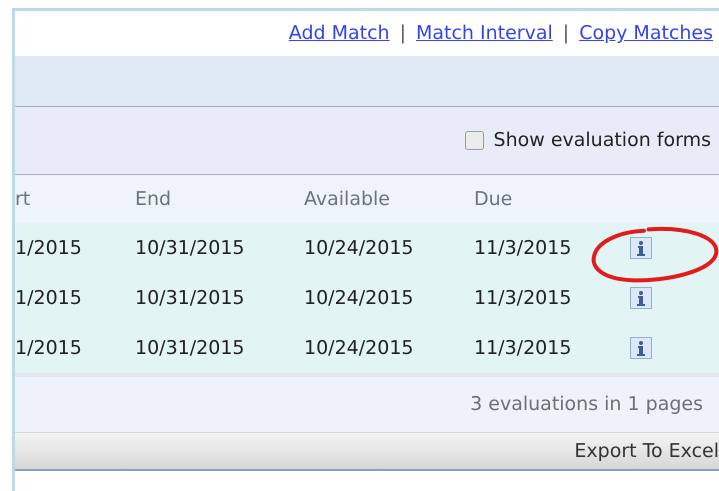 Image resolution: width=719 pixels, height=491 pixels. Describe the element at coordinates (339, 33) in the screenshot. I see `toolbar-link: Add Match` at that location.